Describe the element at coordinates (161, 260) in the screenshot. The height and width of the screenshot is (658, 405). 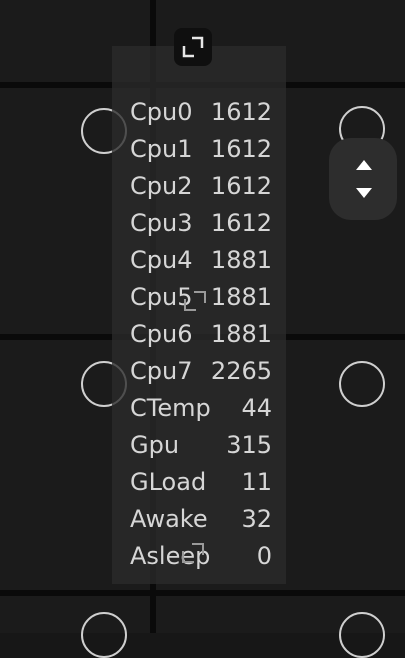
I see `stat-label: Cpu4` at that location.